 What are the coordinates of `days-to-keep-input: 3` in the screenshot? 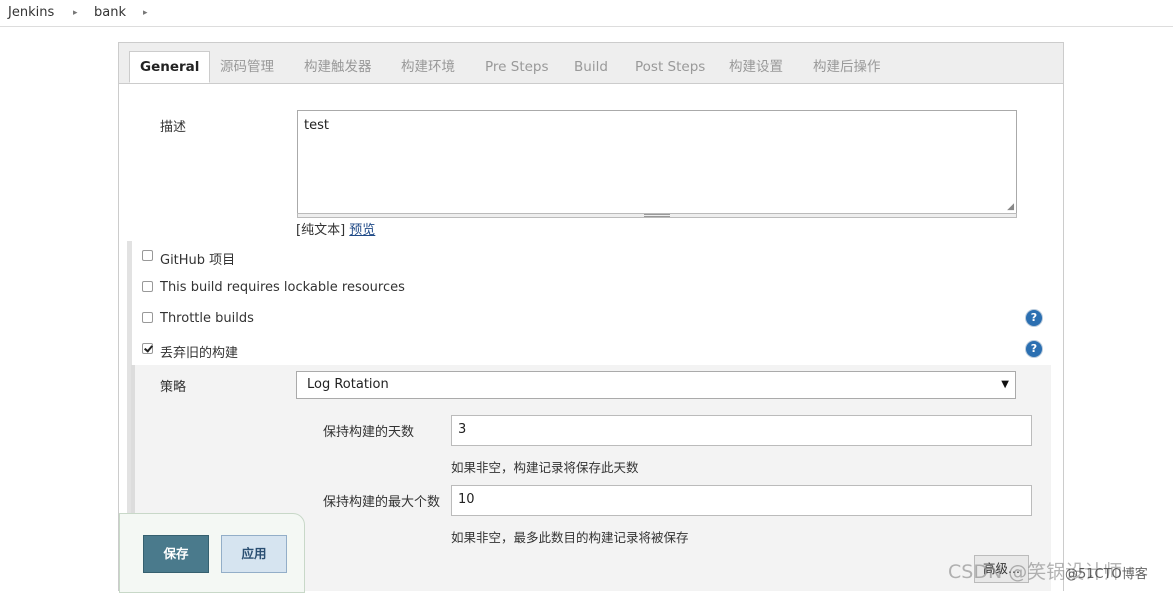 It's located at (741, 430).